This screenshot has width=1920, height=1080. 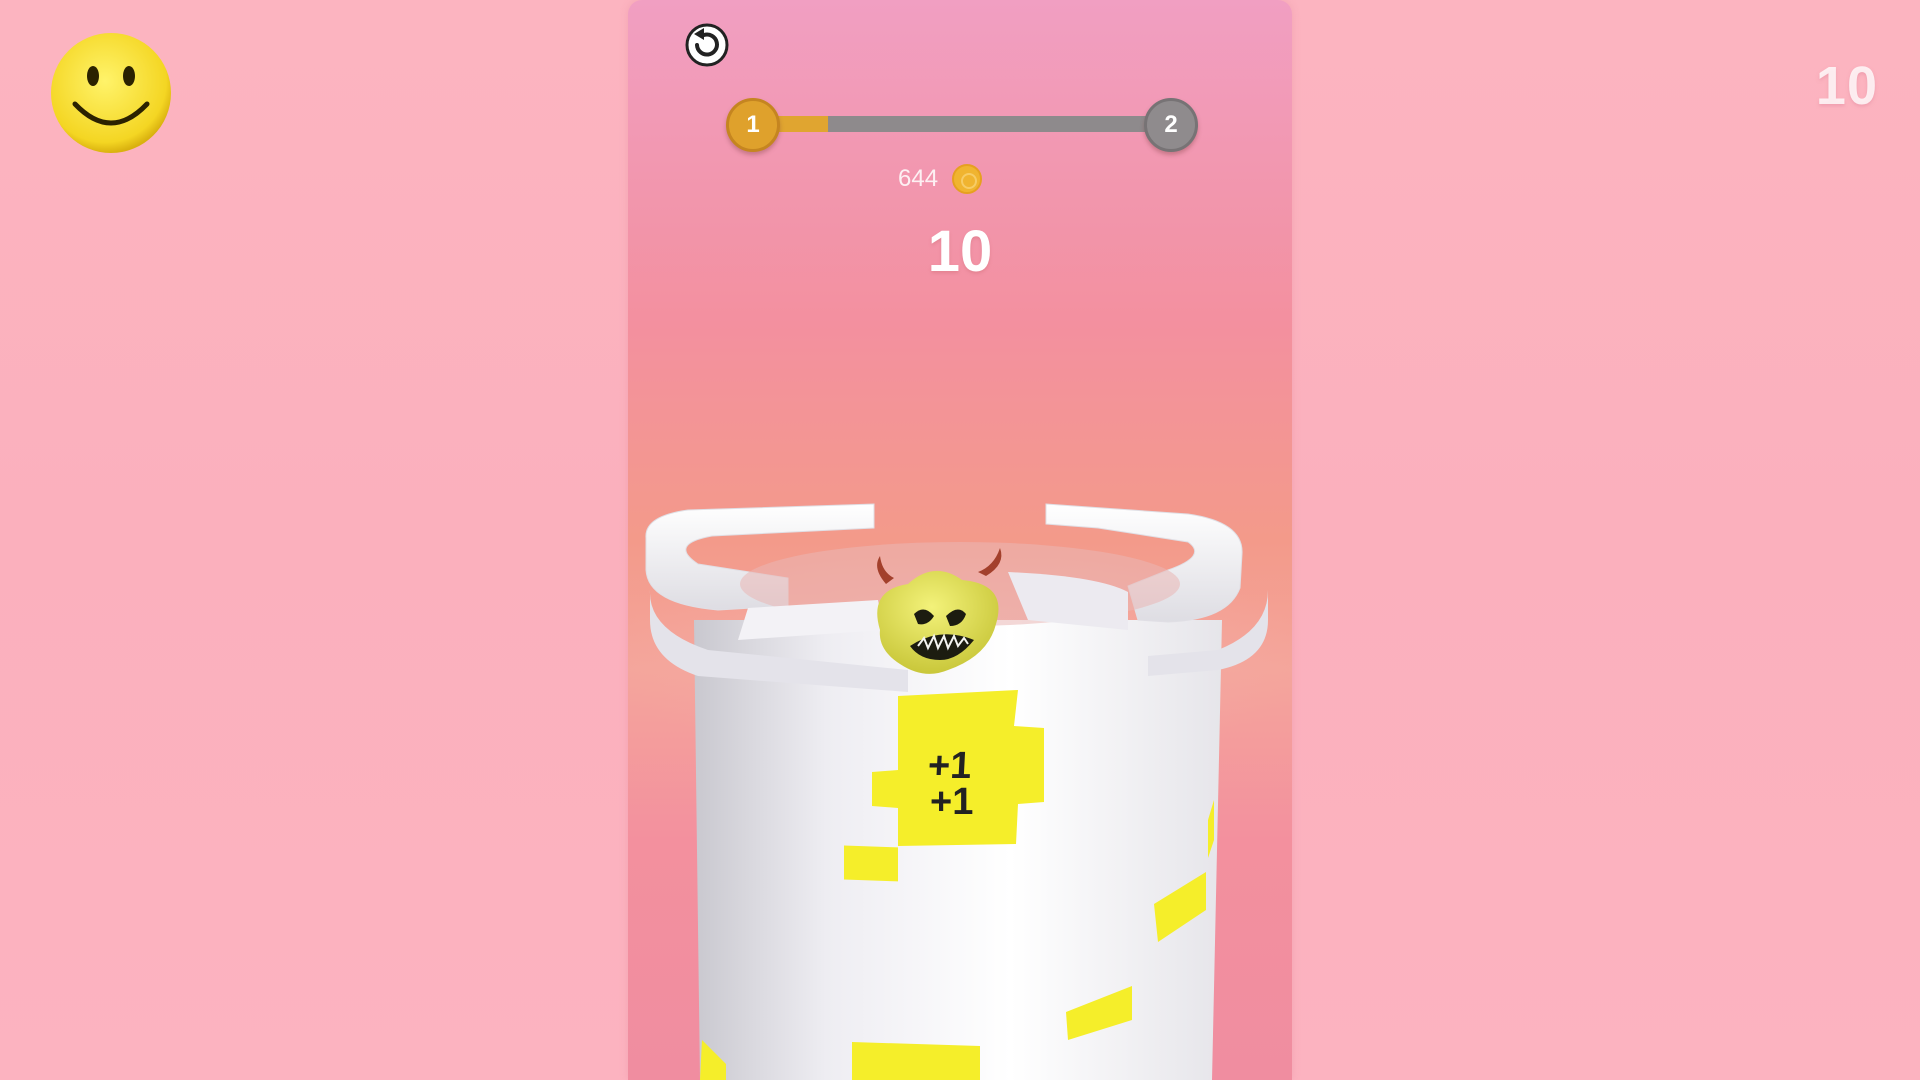 I want to click on level-progress-bar, so click(x=960, y=124).